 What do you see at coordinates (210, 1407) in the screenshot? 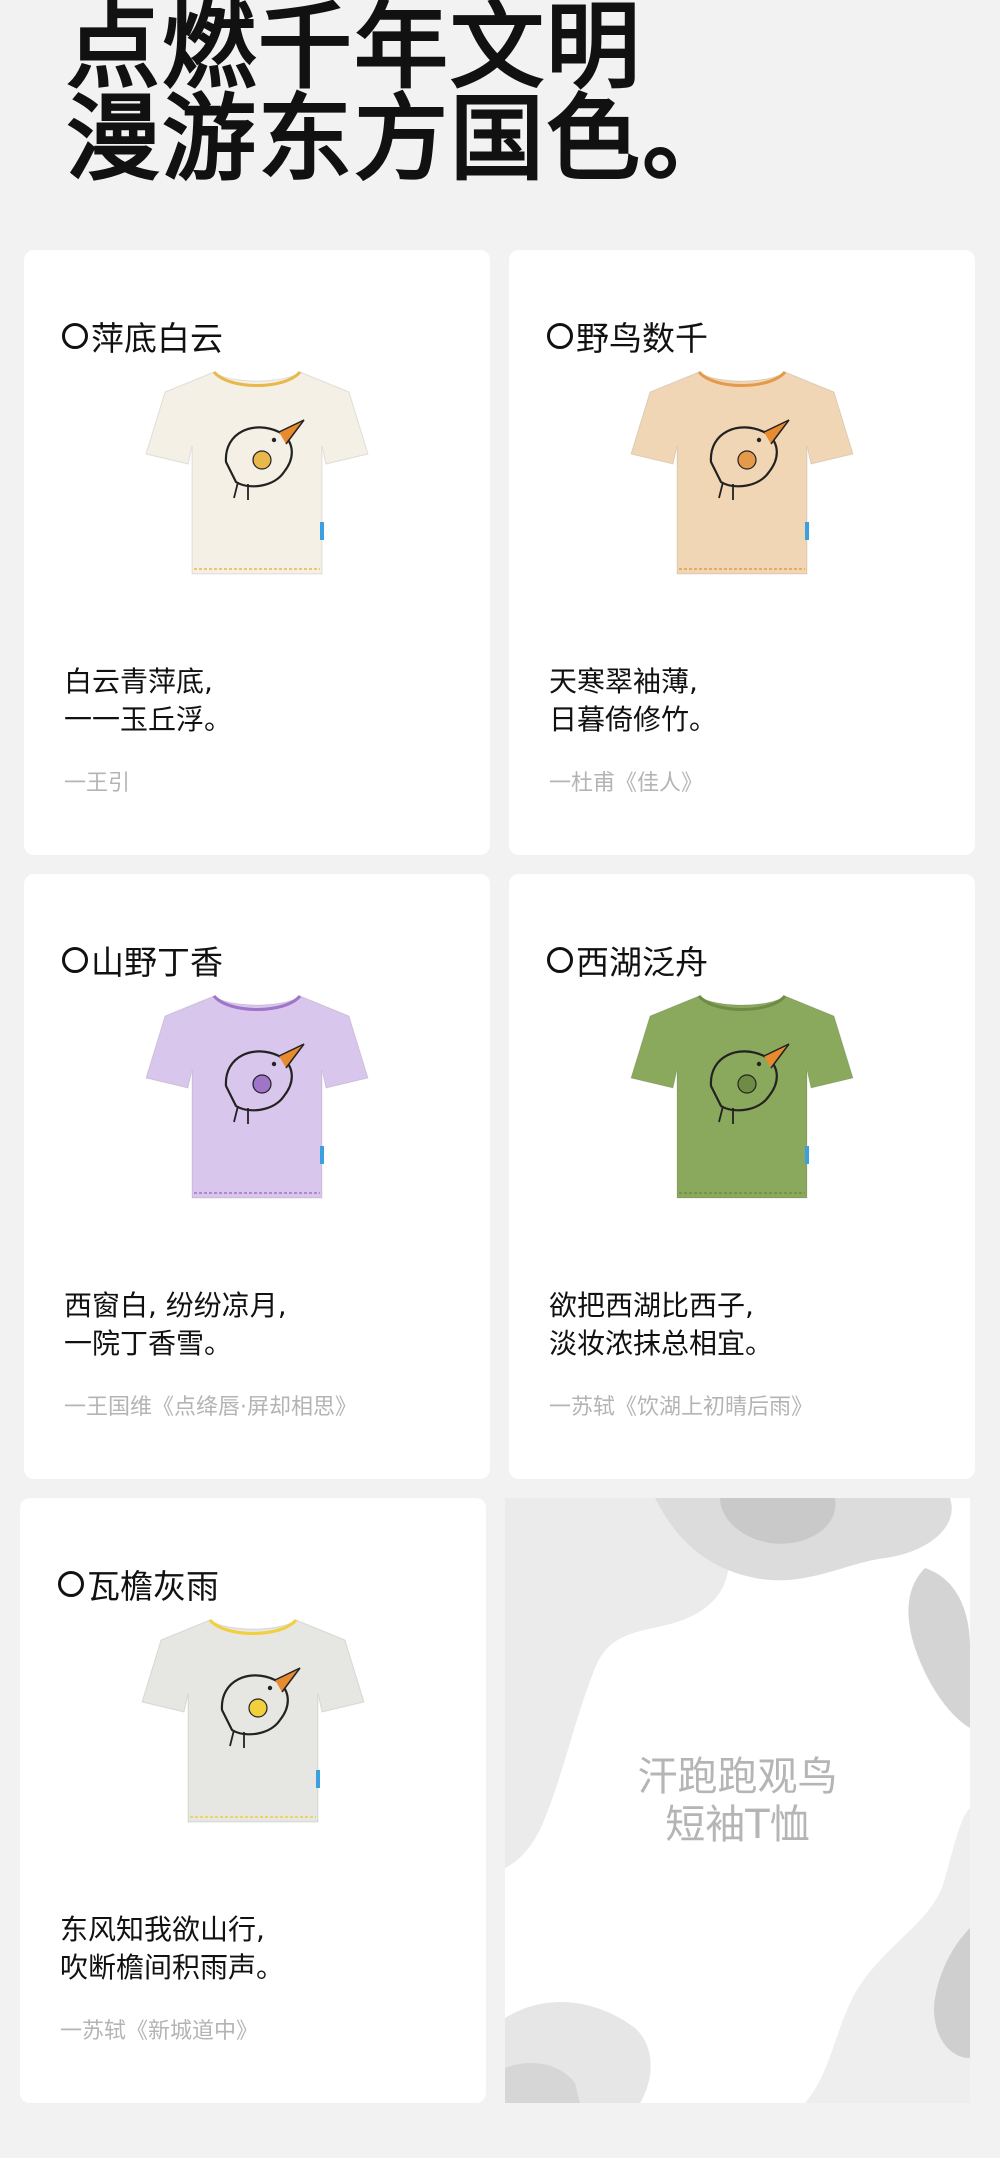
I see `poem-credit: 一王国维《点绛唇·屏却相思》` at bounding box center [210, 1407].